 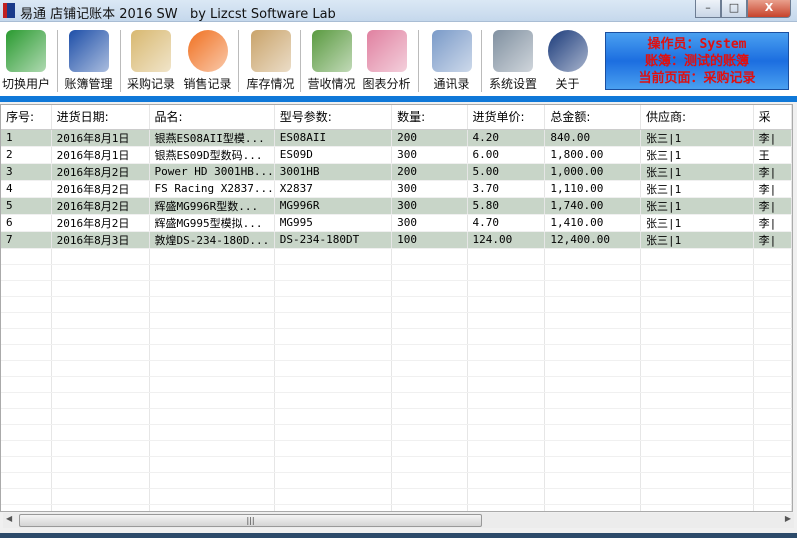 I want to click on table-cell: ES08AII, so click(x=333, y=138).